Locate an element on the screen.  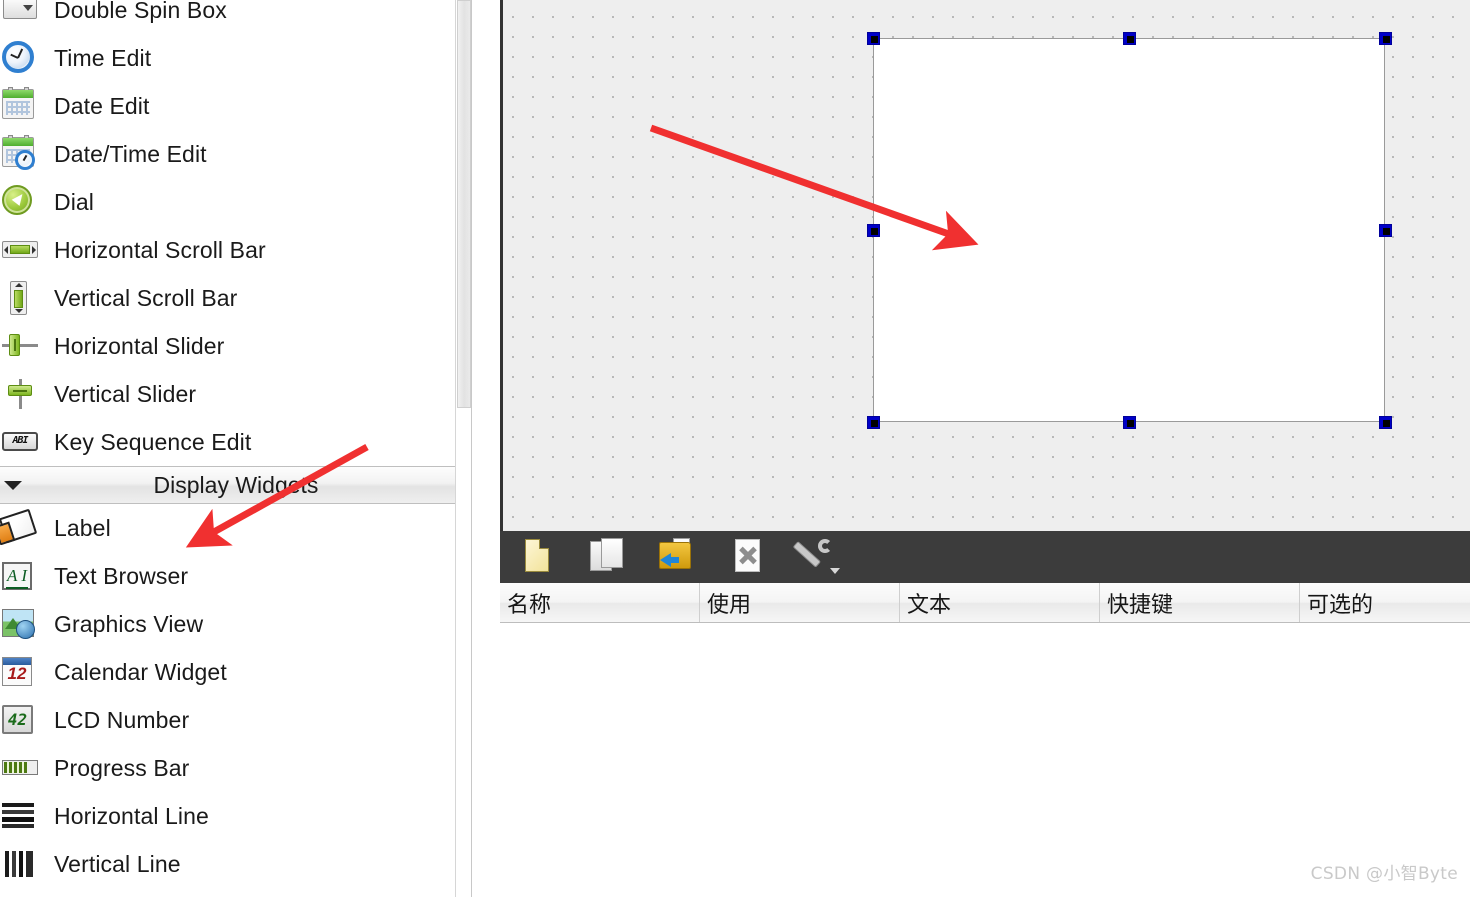
calendar-widget-icon: 12 is located at coordinates (21, 672).